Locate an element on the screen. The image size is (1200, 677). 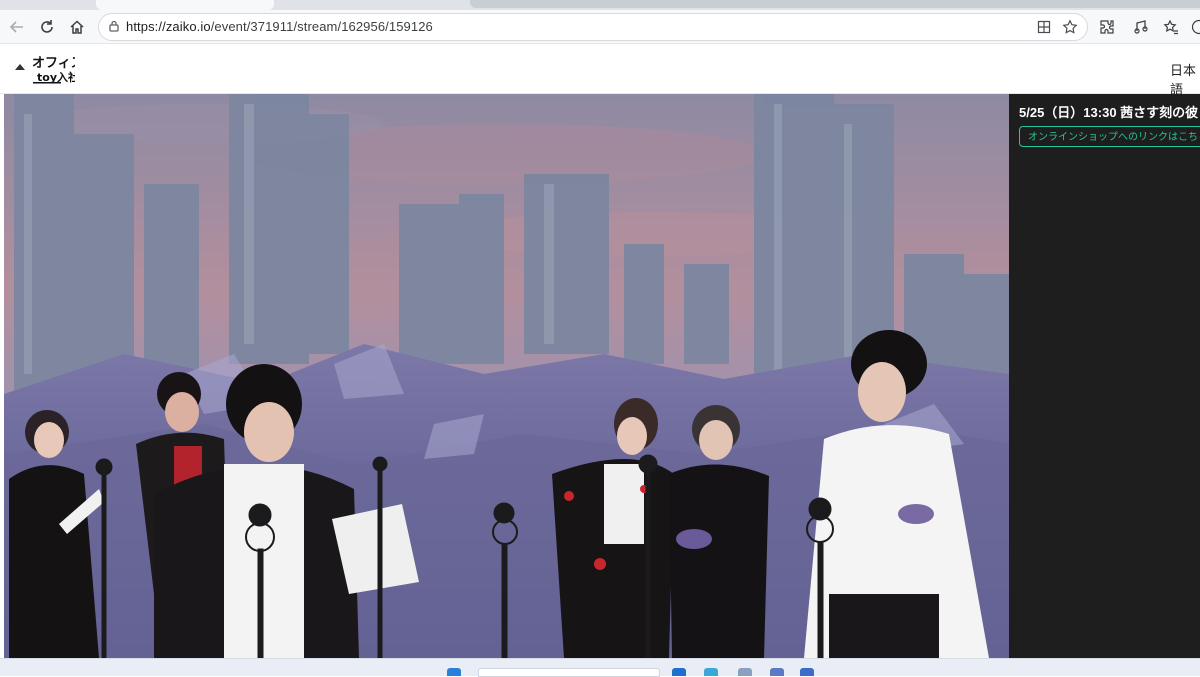
favorite-star-icon is located at coordinates (1070, 27).